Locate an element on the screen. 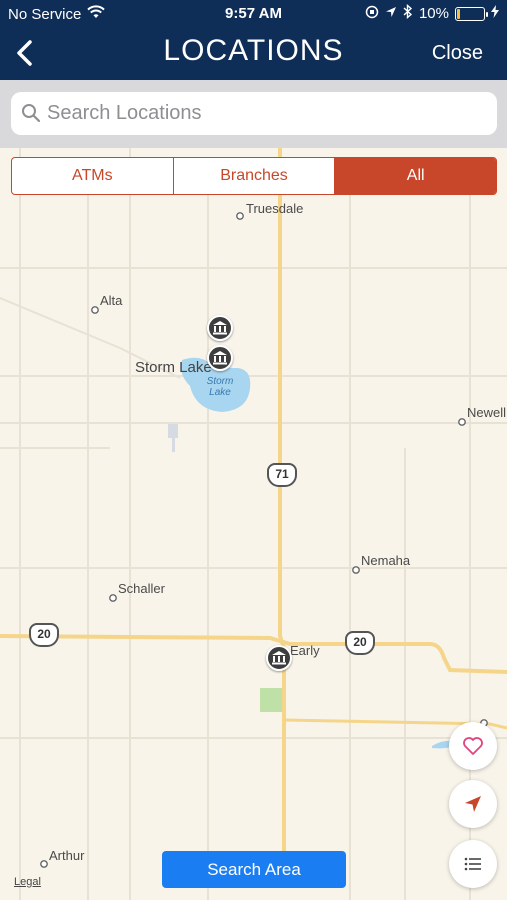 The width and height of the screenshot is (507, 900). favorites-button is located at coordinates (473, 746).